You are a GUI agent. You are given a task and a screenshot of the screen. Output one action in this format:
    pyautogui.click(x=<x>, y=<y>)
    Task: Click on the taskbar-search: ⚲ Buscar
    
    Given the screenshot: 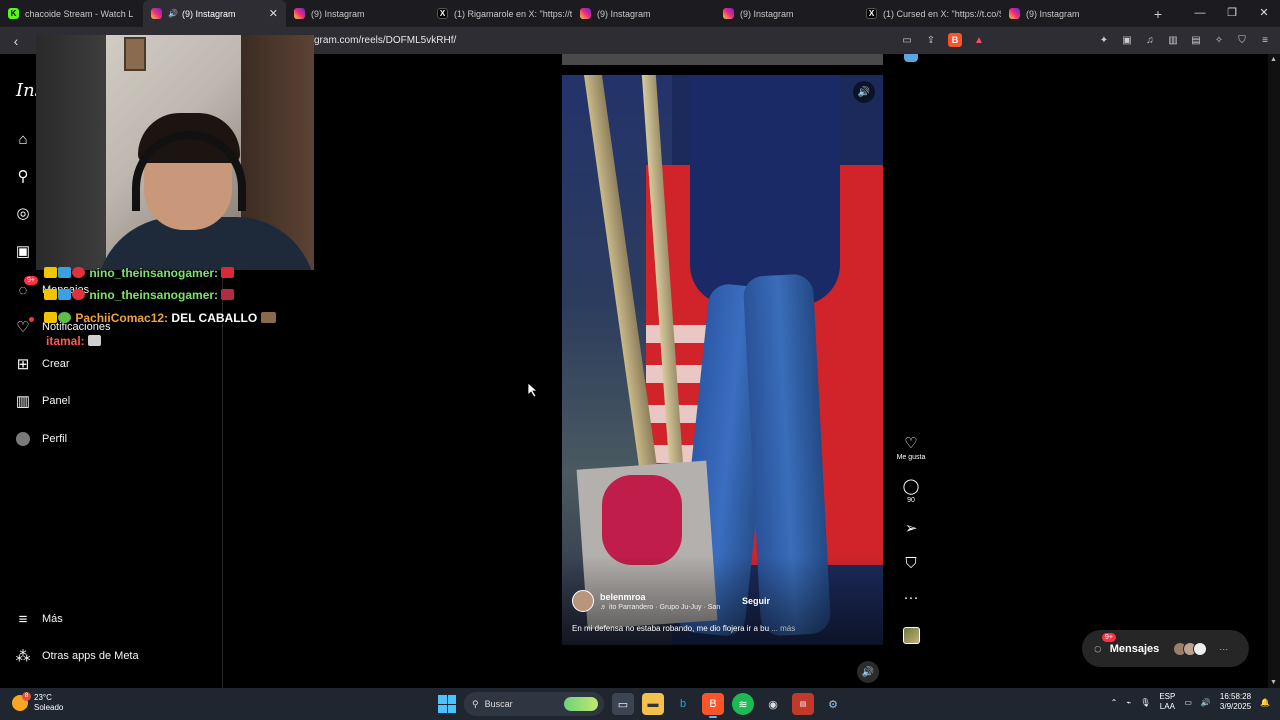 What is the action you would take?
    pyautogui.click(x=534, y=704)
    